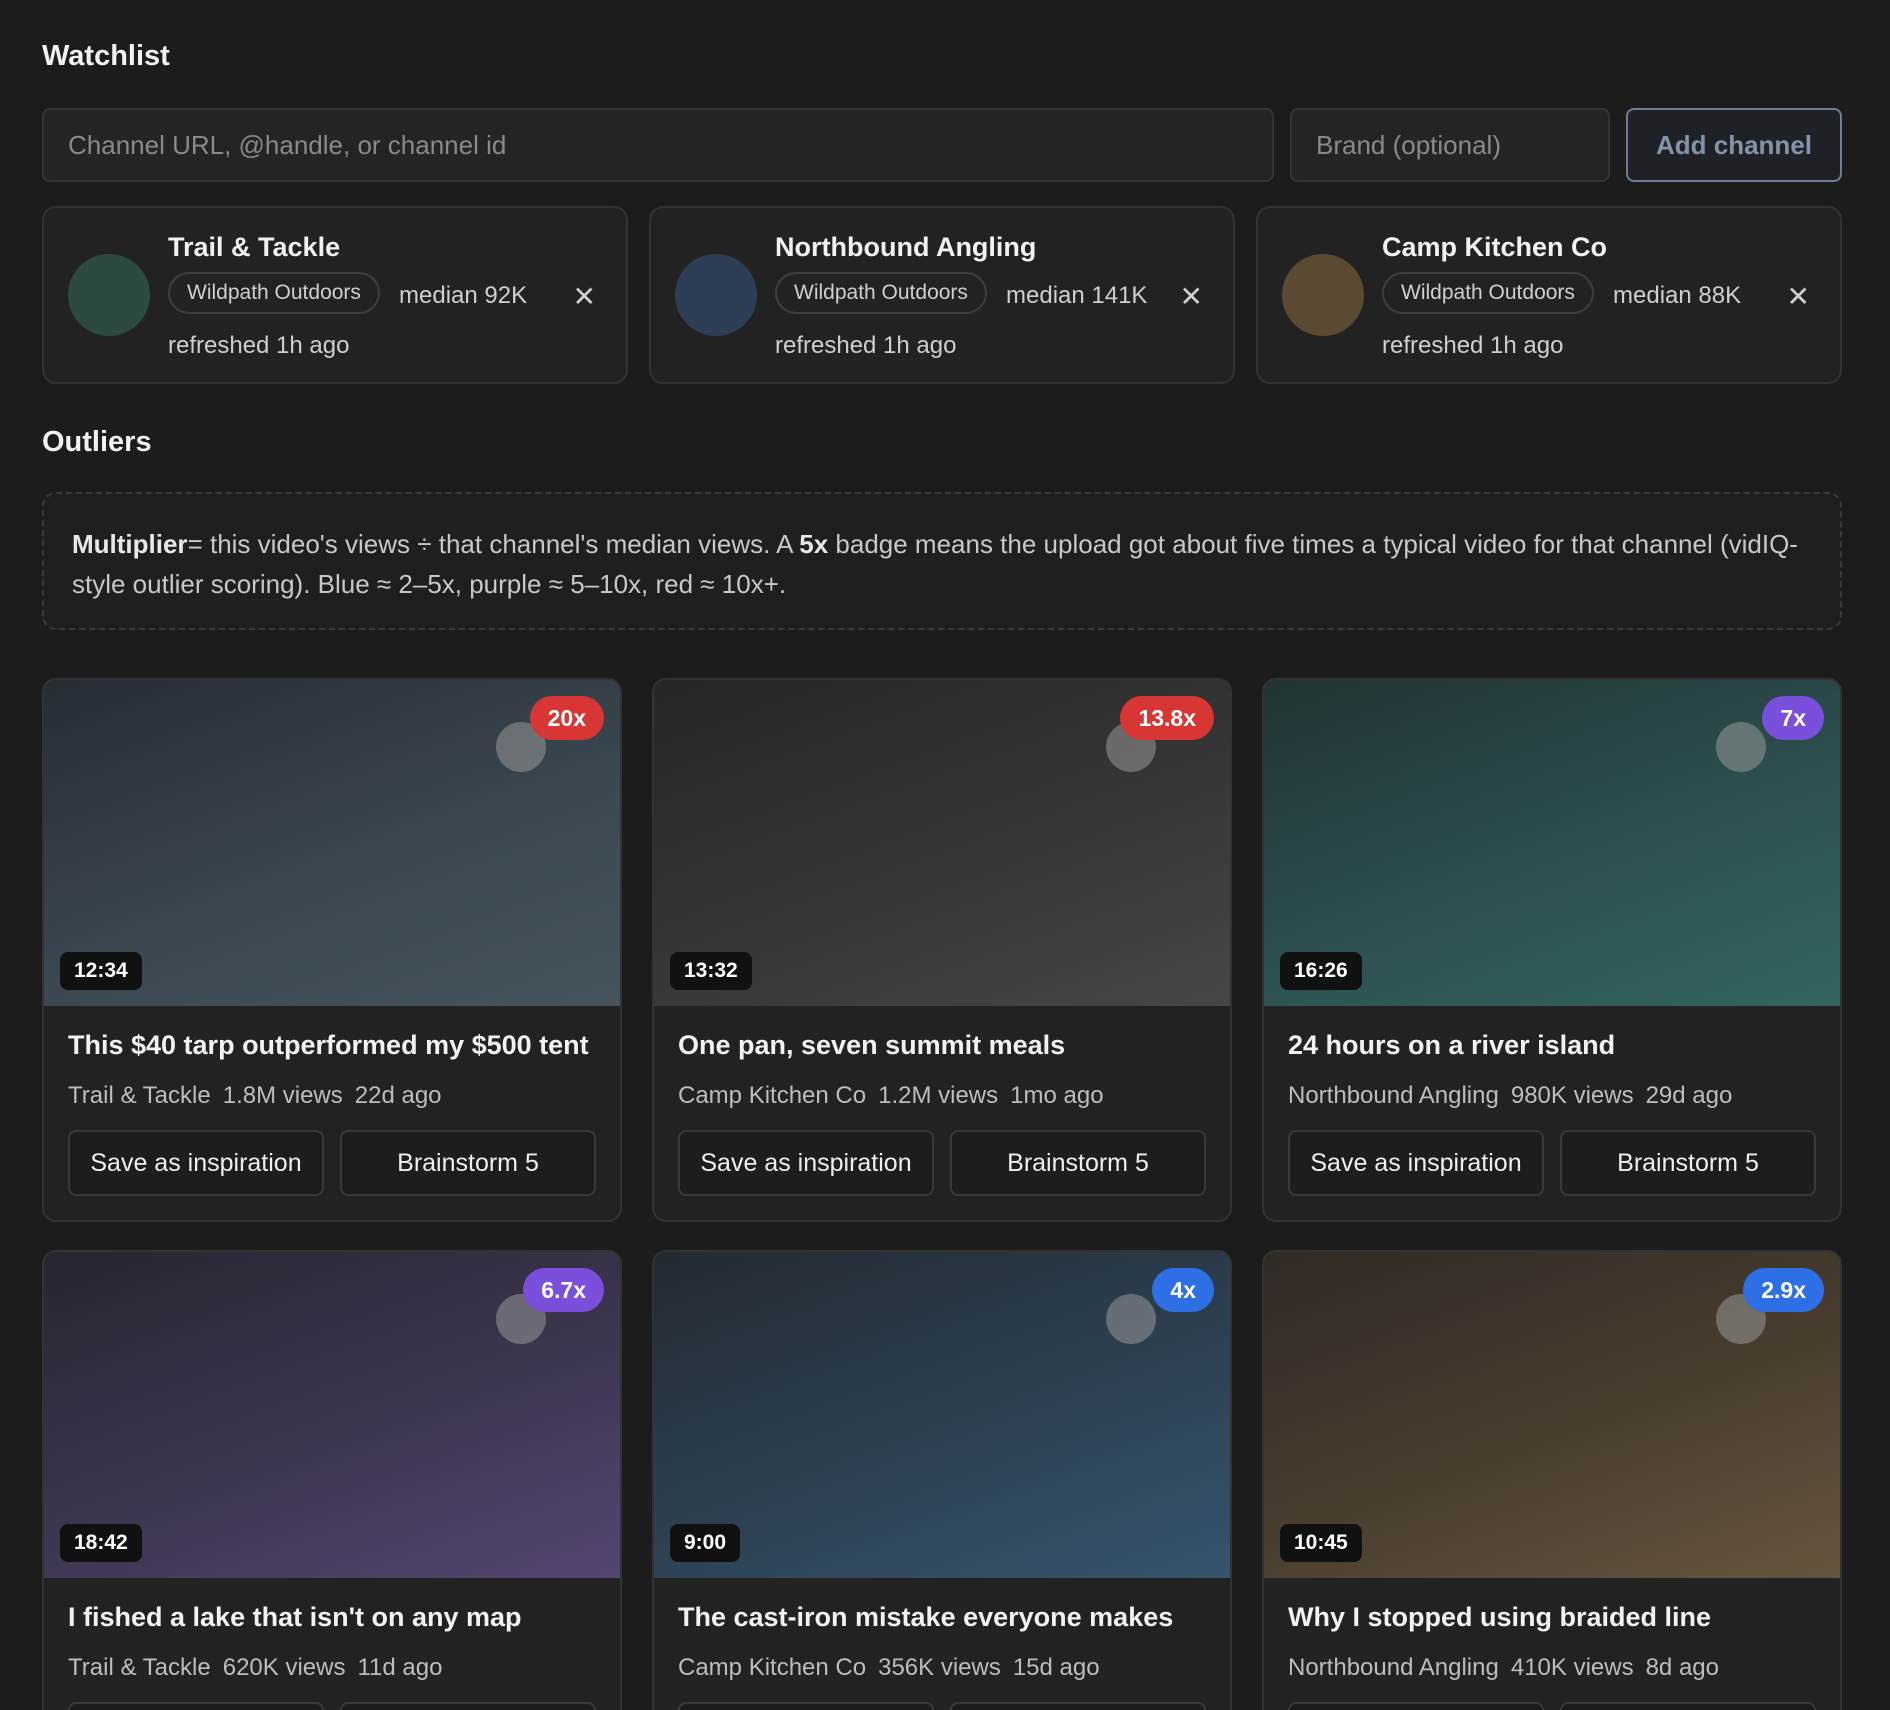 The image size is (1890, 1710). Describe the element at coordinates (1450, 145) in the screenshot. I see `brand-input: Brand (optional)` at that location.